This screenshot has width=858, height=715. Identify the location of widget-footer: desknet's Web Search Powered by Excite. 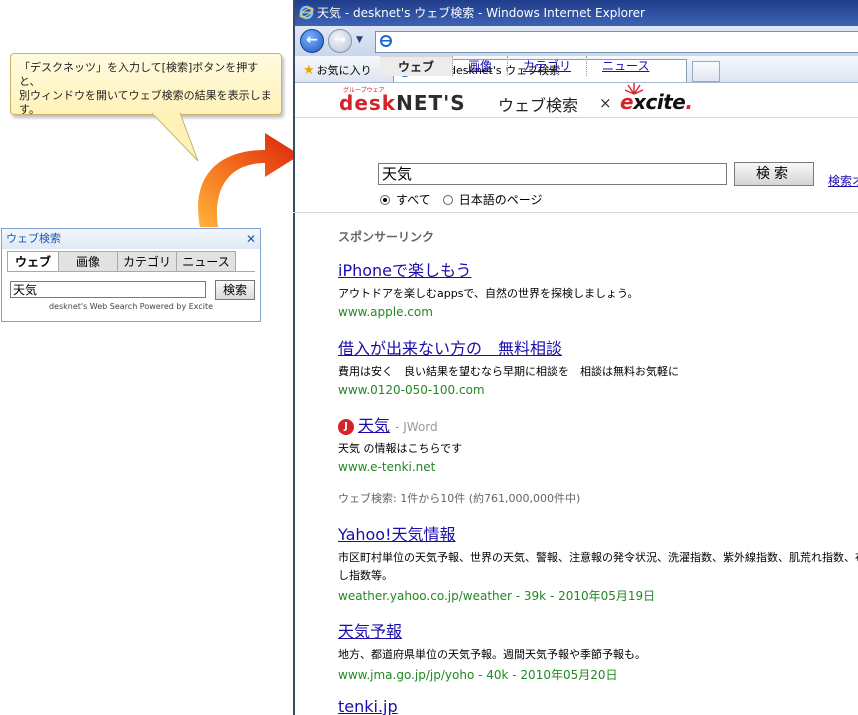
(131, 306).